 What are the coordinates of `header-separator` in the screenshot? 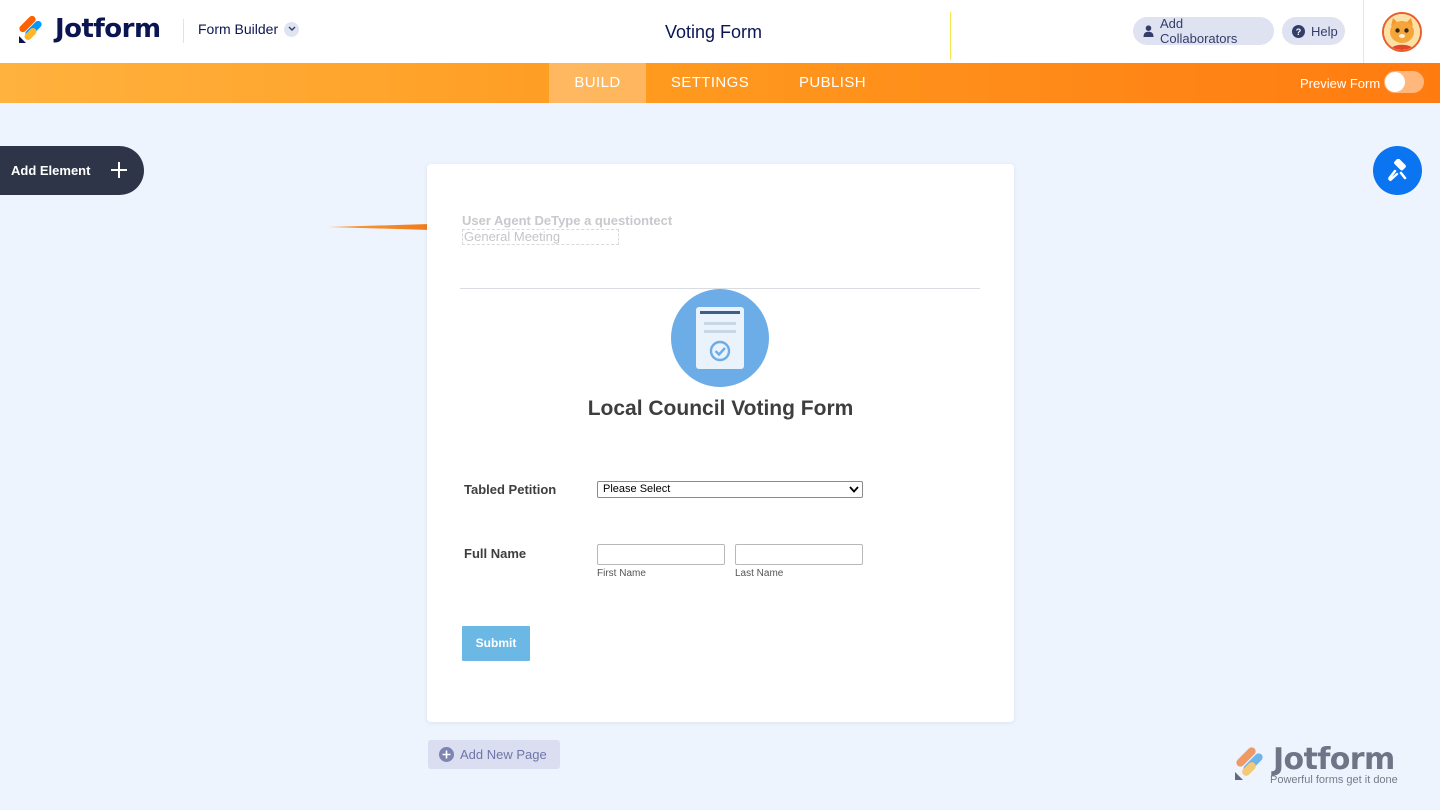 It's located at (1363, 31).